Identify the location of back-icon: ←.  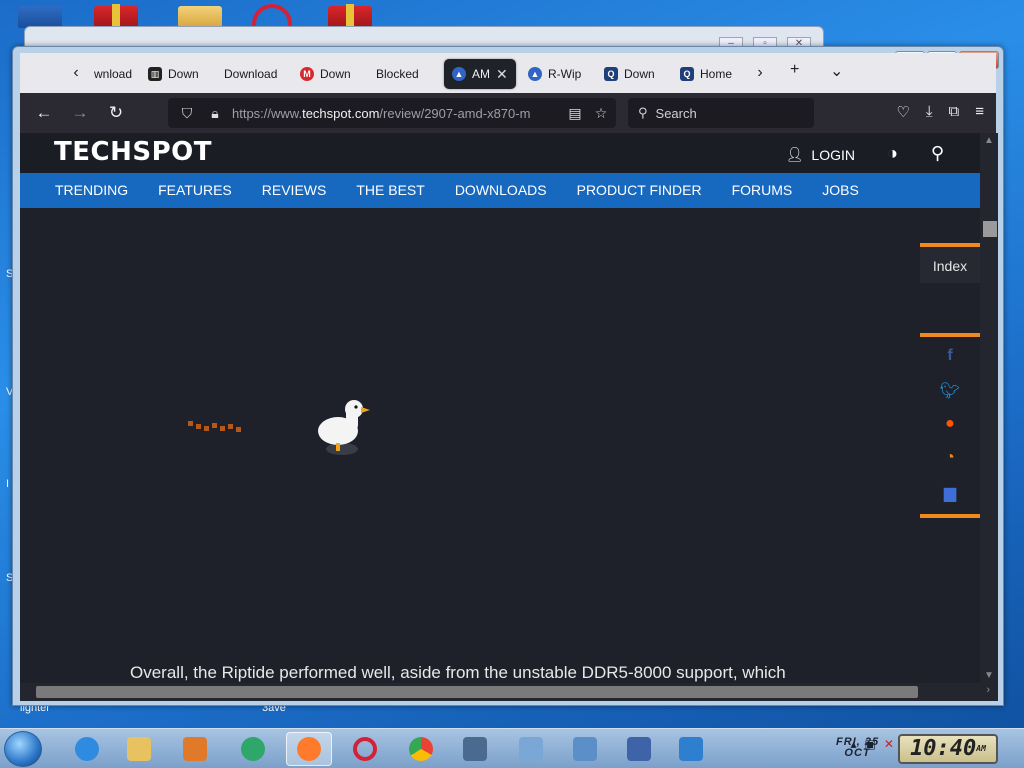
(44, 113).